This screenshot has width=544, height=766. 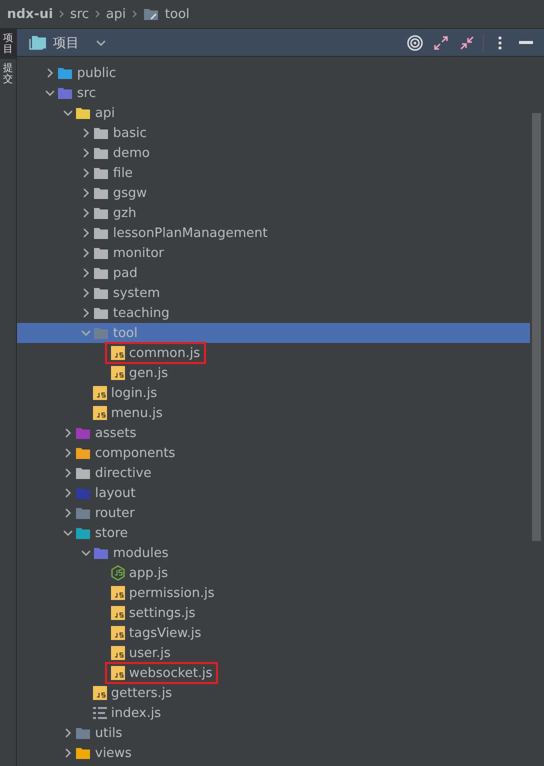 I want to click on tree-item: assets, so click(x=115, y=433).